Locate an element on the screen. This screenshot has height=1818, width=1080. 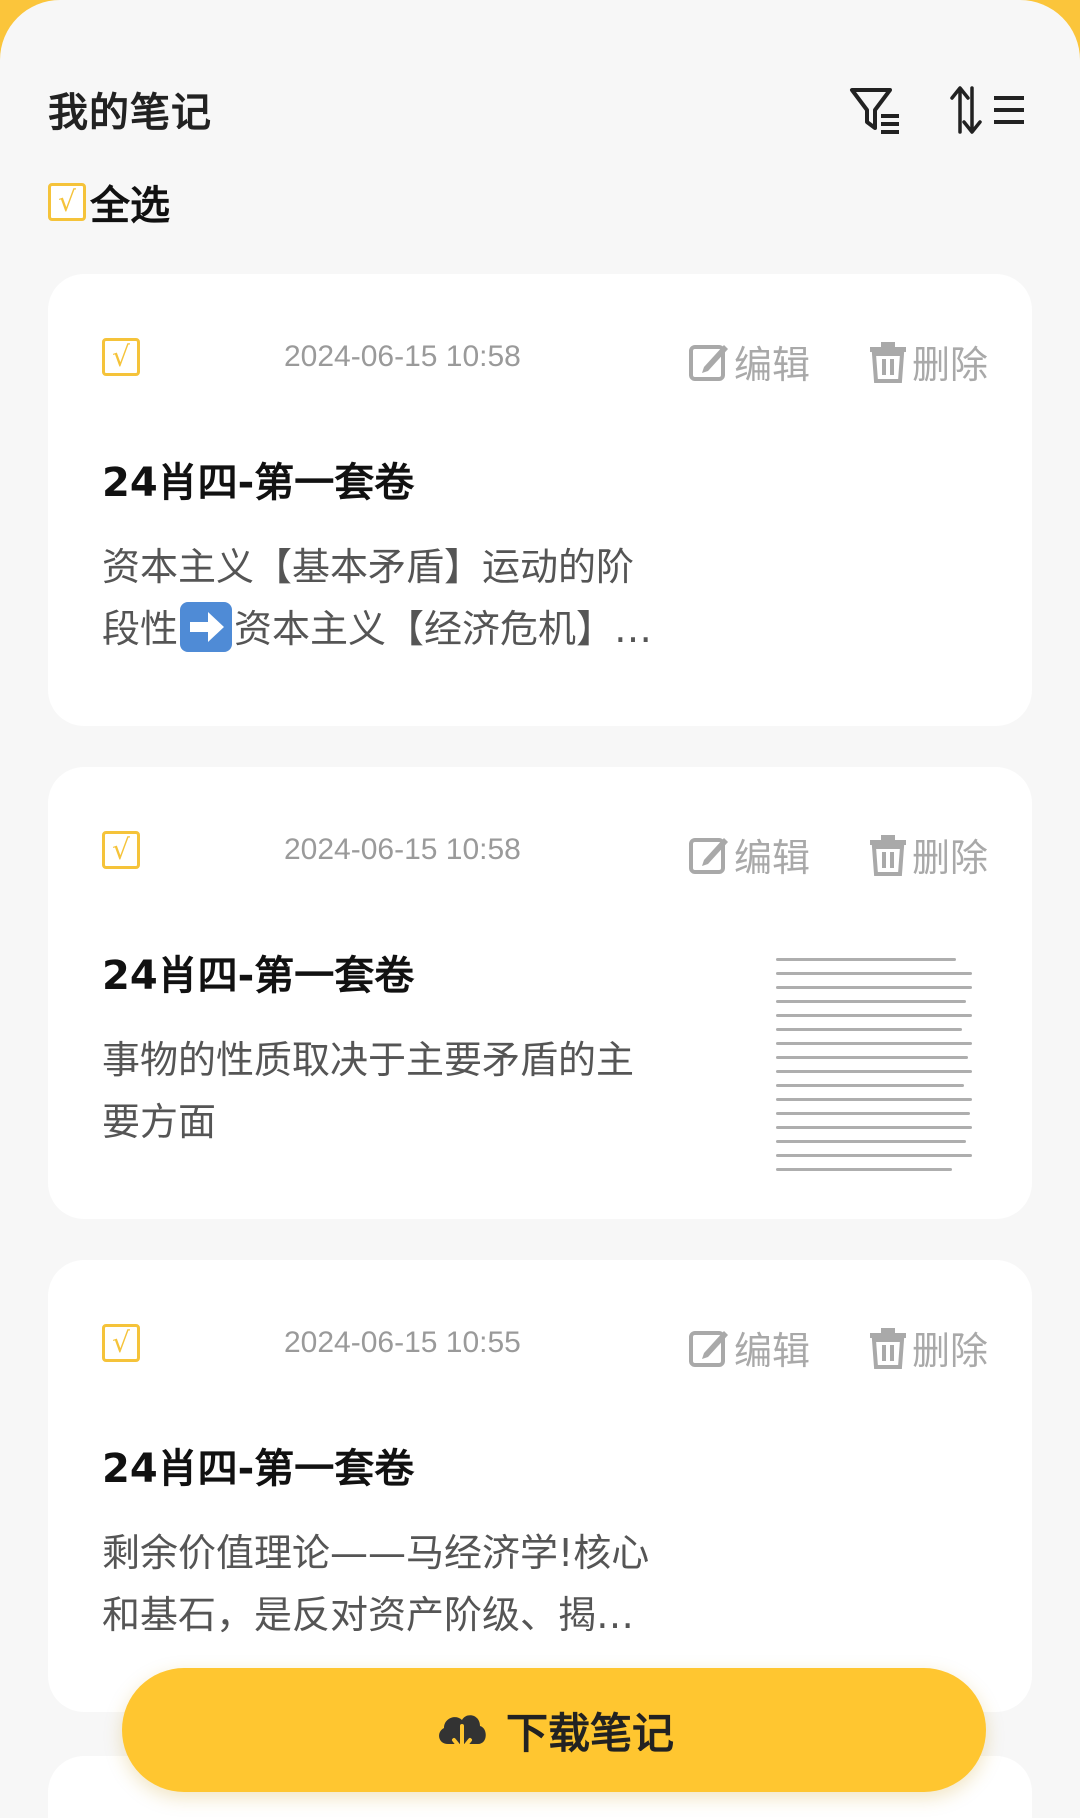
select-all-checkbox: √ is located at coordinates (67, 202).